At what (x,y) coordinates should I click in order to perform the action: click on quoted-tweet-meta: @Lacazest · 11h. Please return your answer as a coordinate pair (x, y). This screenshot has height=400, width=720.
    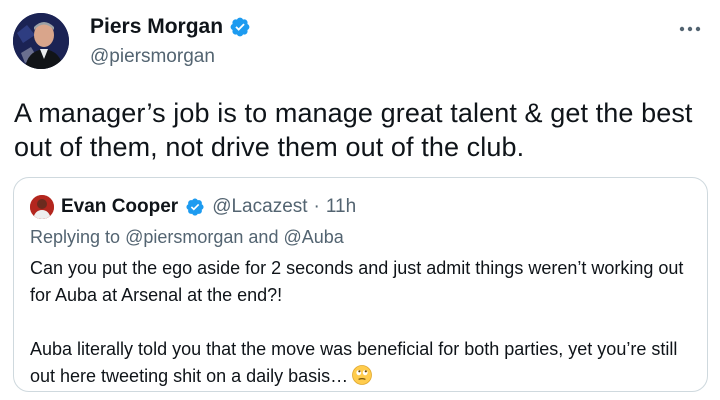
    Looking at the image, I should click on (284, 207).